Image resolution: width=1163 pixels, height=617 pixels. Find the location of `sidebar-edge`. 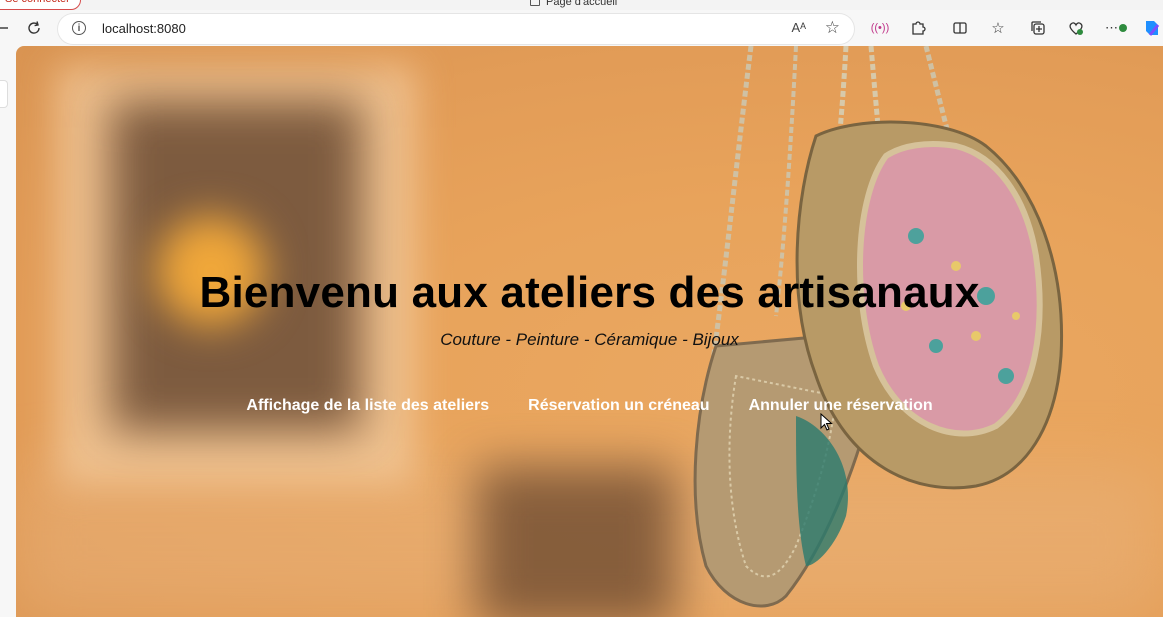

sidebar-edge is located at coordinates (8, 331).